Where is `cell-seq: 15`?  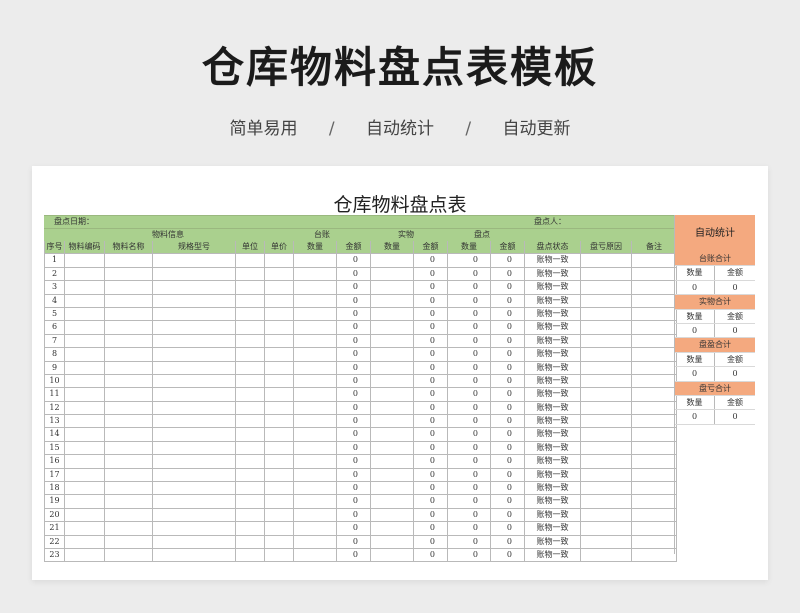 cell-seq: 15 is located at coordinates (54, 448).